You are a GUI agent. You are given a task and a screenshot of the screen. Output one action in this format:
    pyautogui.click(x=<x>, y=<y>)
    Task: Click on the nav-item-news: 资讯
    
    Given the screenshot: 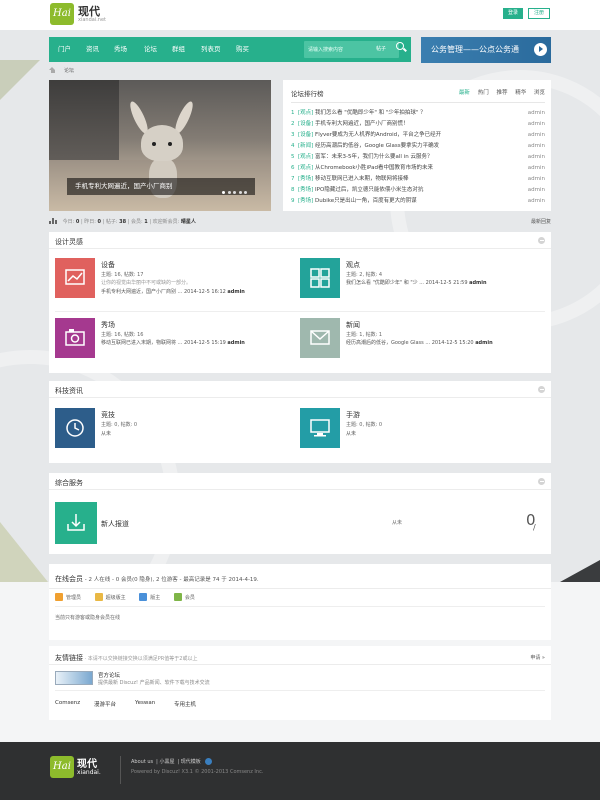 What is the action you would take?
    pyautogui.click(x=92, y=49)
    